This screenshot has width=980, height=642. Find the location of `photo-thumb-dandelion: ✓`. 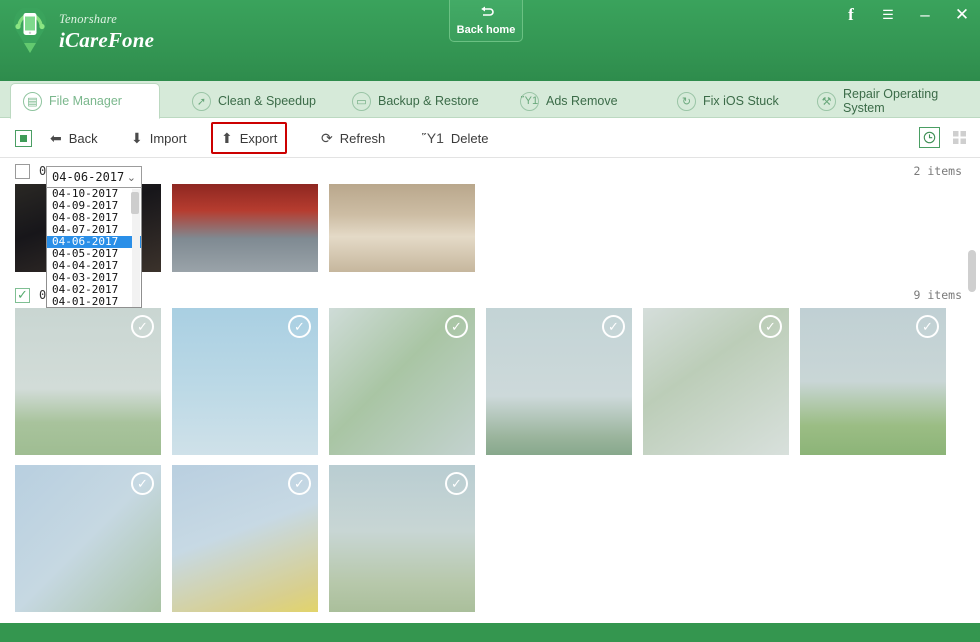

photo-thumb-dandelion: ✓ is located at coordinates (245, 381).